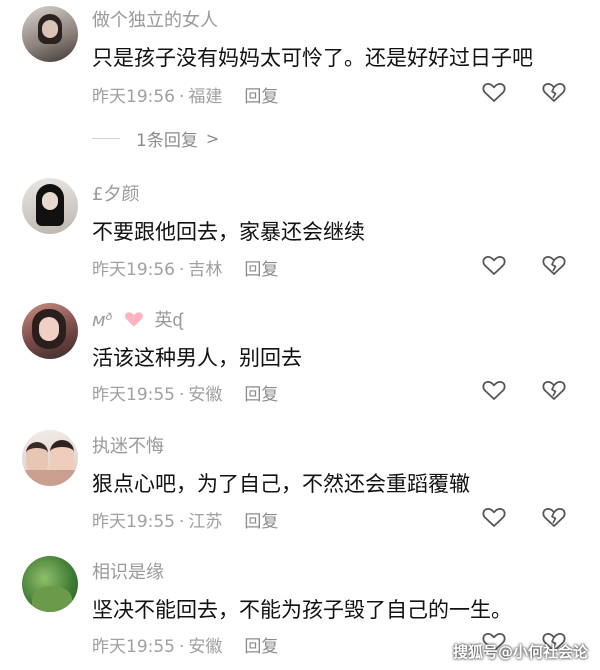  I want to click on comment-meta: 昨天19:55 · 江苏 回复, so click(185, 522).